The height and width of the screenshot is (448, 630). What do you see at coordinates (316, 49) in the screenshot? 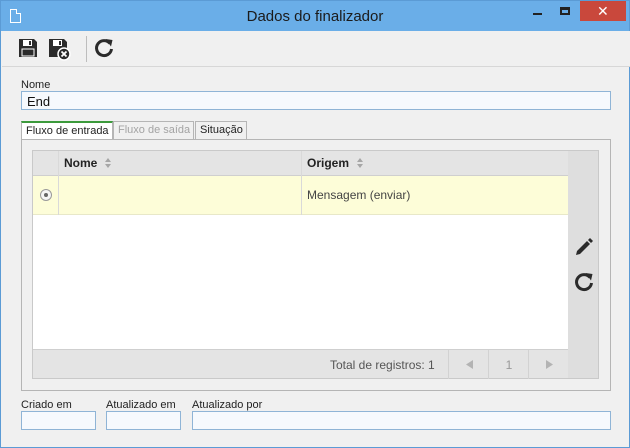
I see `toolbar` at bounding box center [316, 49].